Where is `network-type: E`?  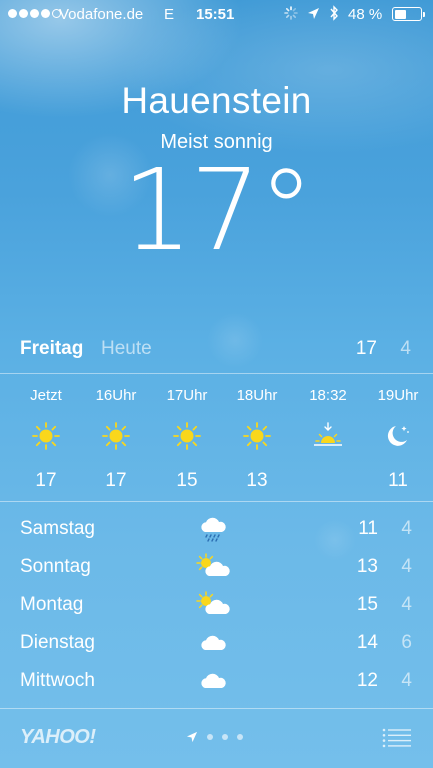
network-type: E is located at coordinates (169, 14).